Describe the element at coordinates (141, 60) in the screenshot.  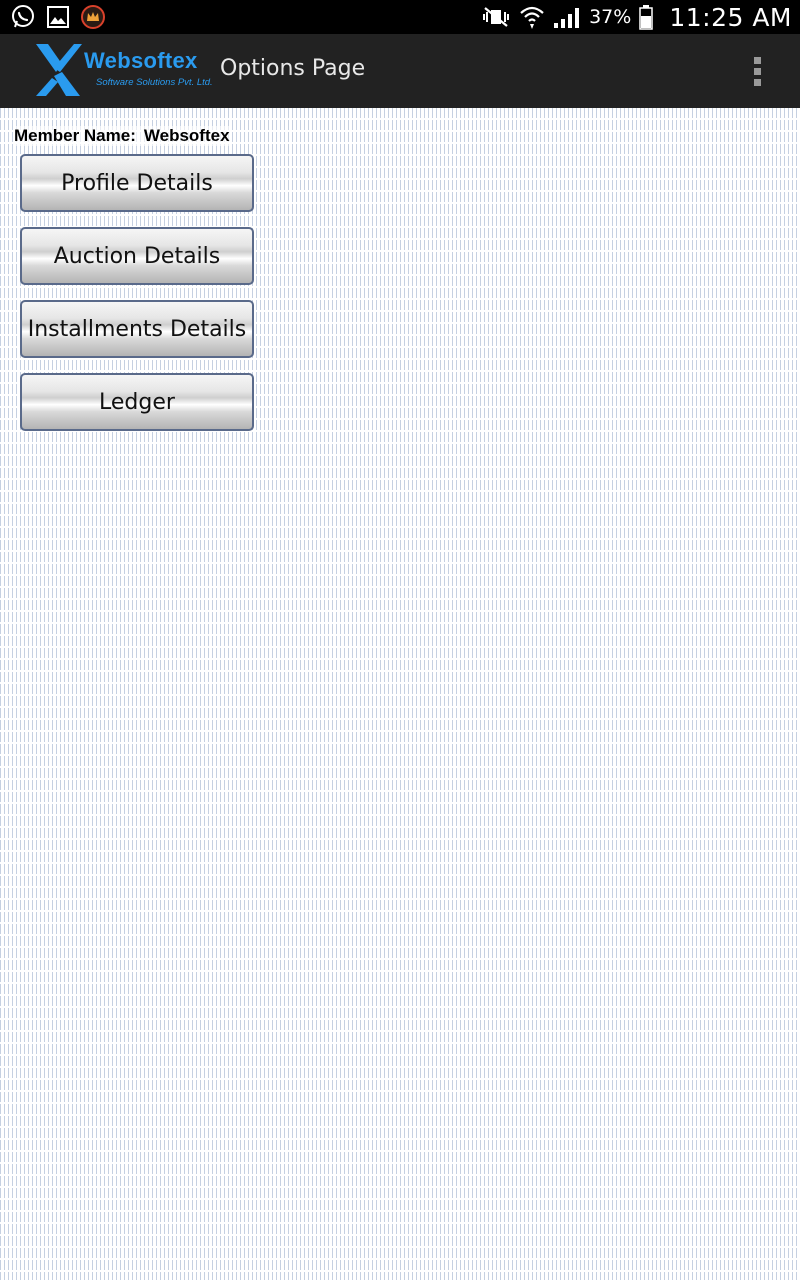
I see `logo-wordmark: Websoftex` at that location.